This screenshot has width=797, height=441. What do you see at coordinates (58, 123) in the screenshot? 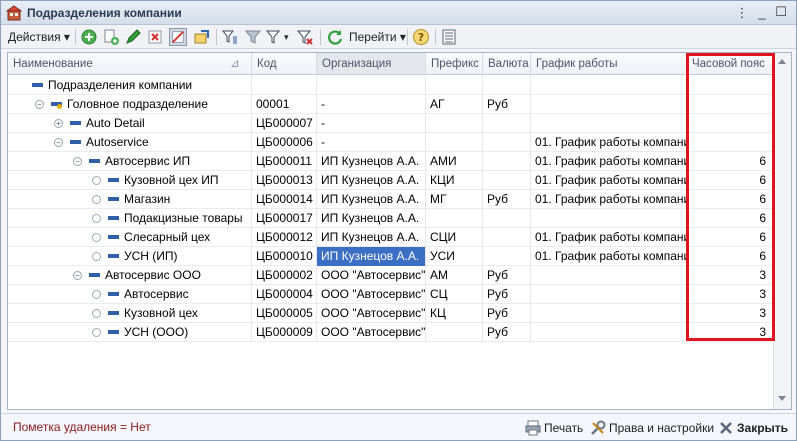
I see `expand-icon: +` at bounding box center [58, 123].